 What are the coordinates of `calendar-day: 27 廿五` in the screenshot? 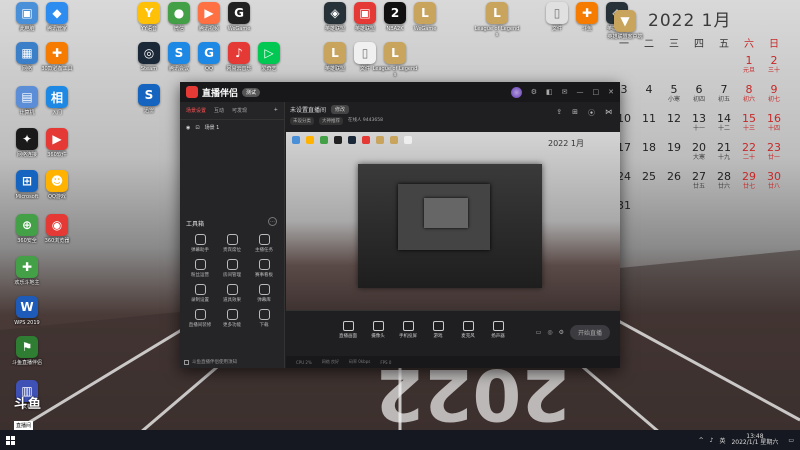 It's located at (699, 182).